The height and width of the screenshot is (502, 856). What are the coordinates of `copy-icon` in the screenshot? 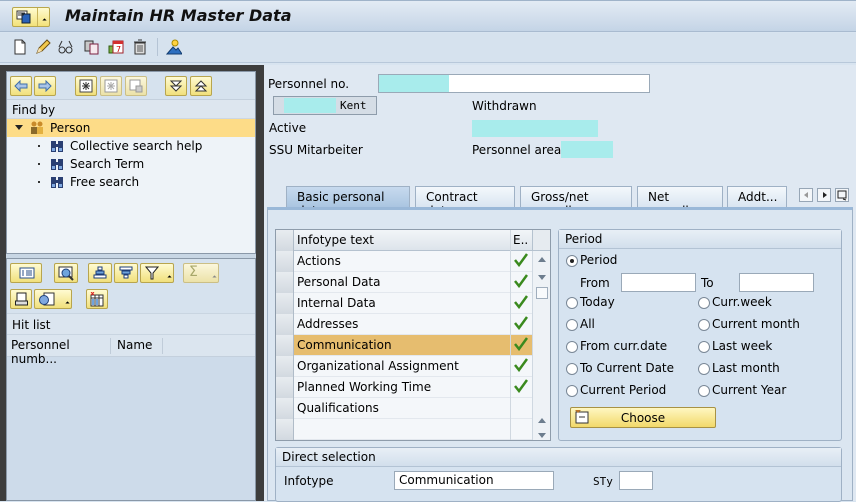 It's located at (92, 47).